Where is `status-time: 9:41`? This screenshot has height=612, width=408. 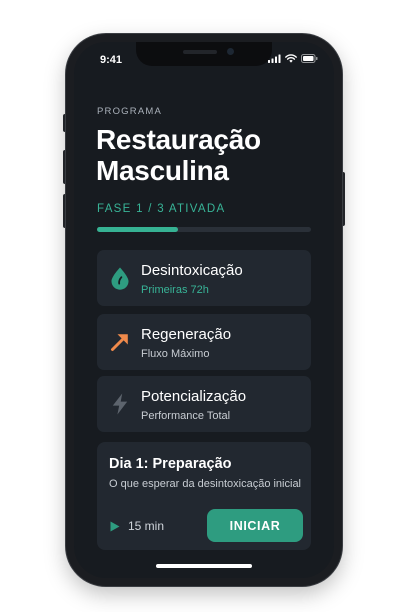 status-time: 9:41 is located at coordinates (111, 60).